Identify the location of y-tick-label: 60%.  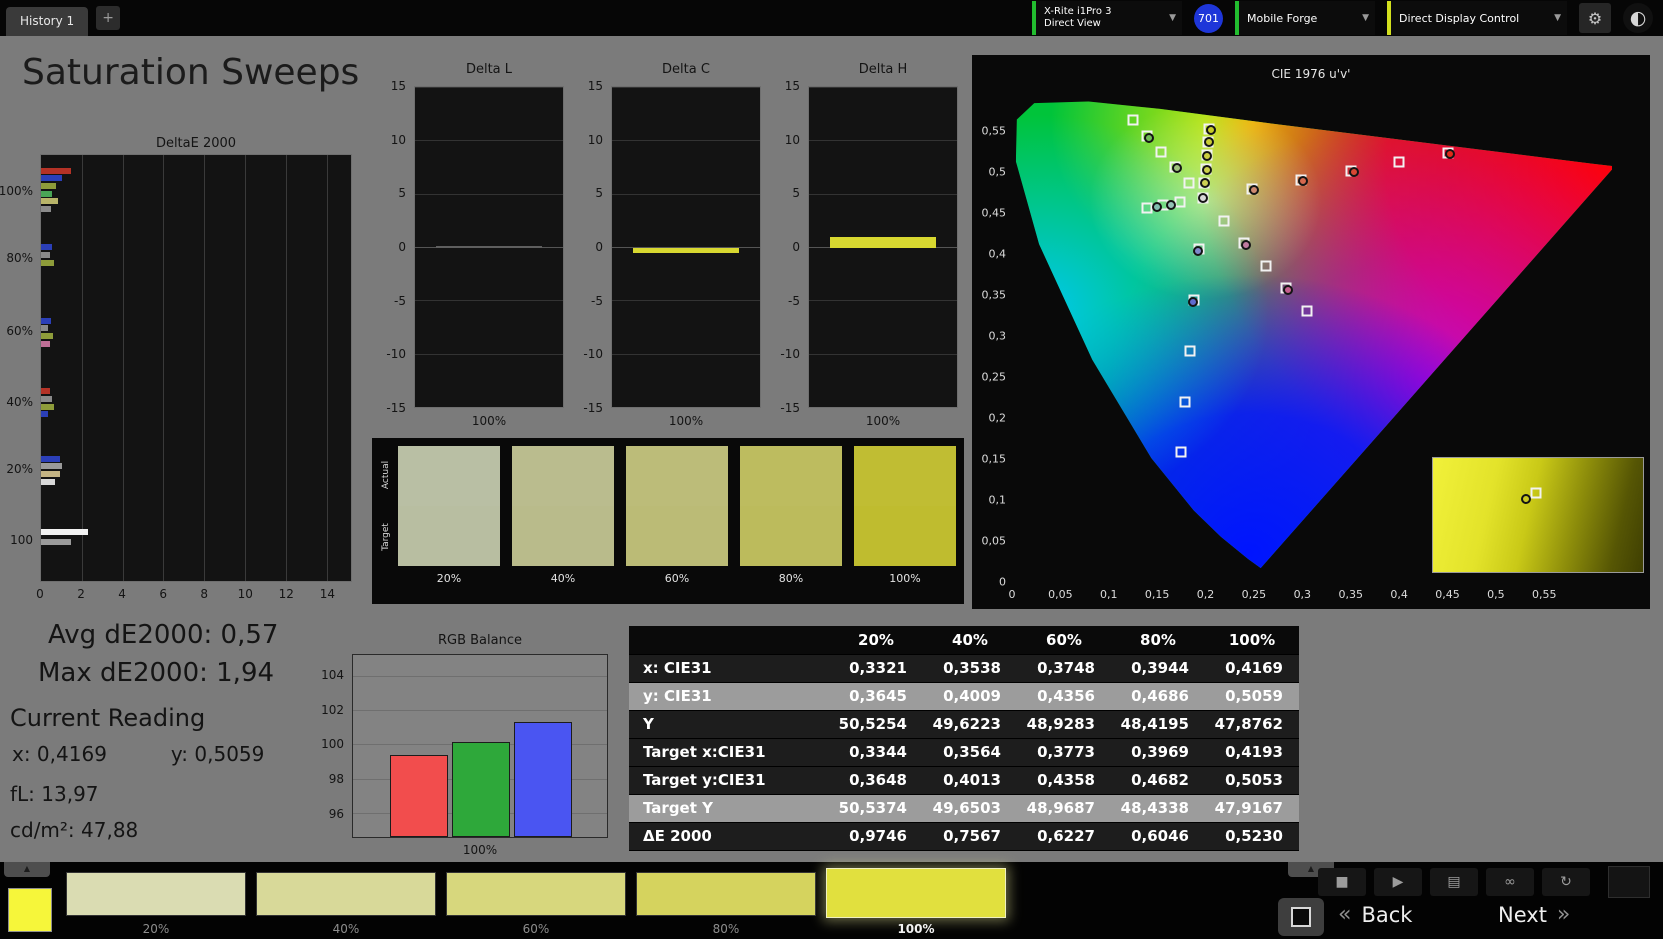
(19, 330).